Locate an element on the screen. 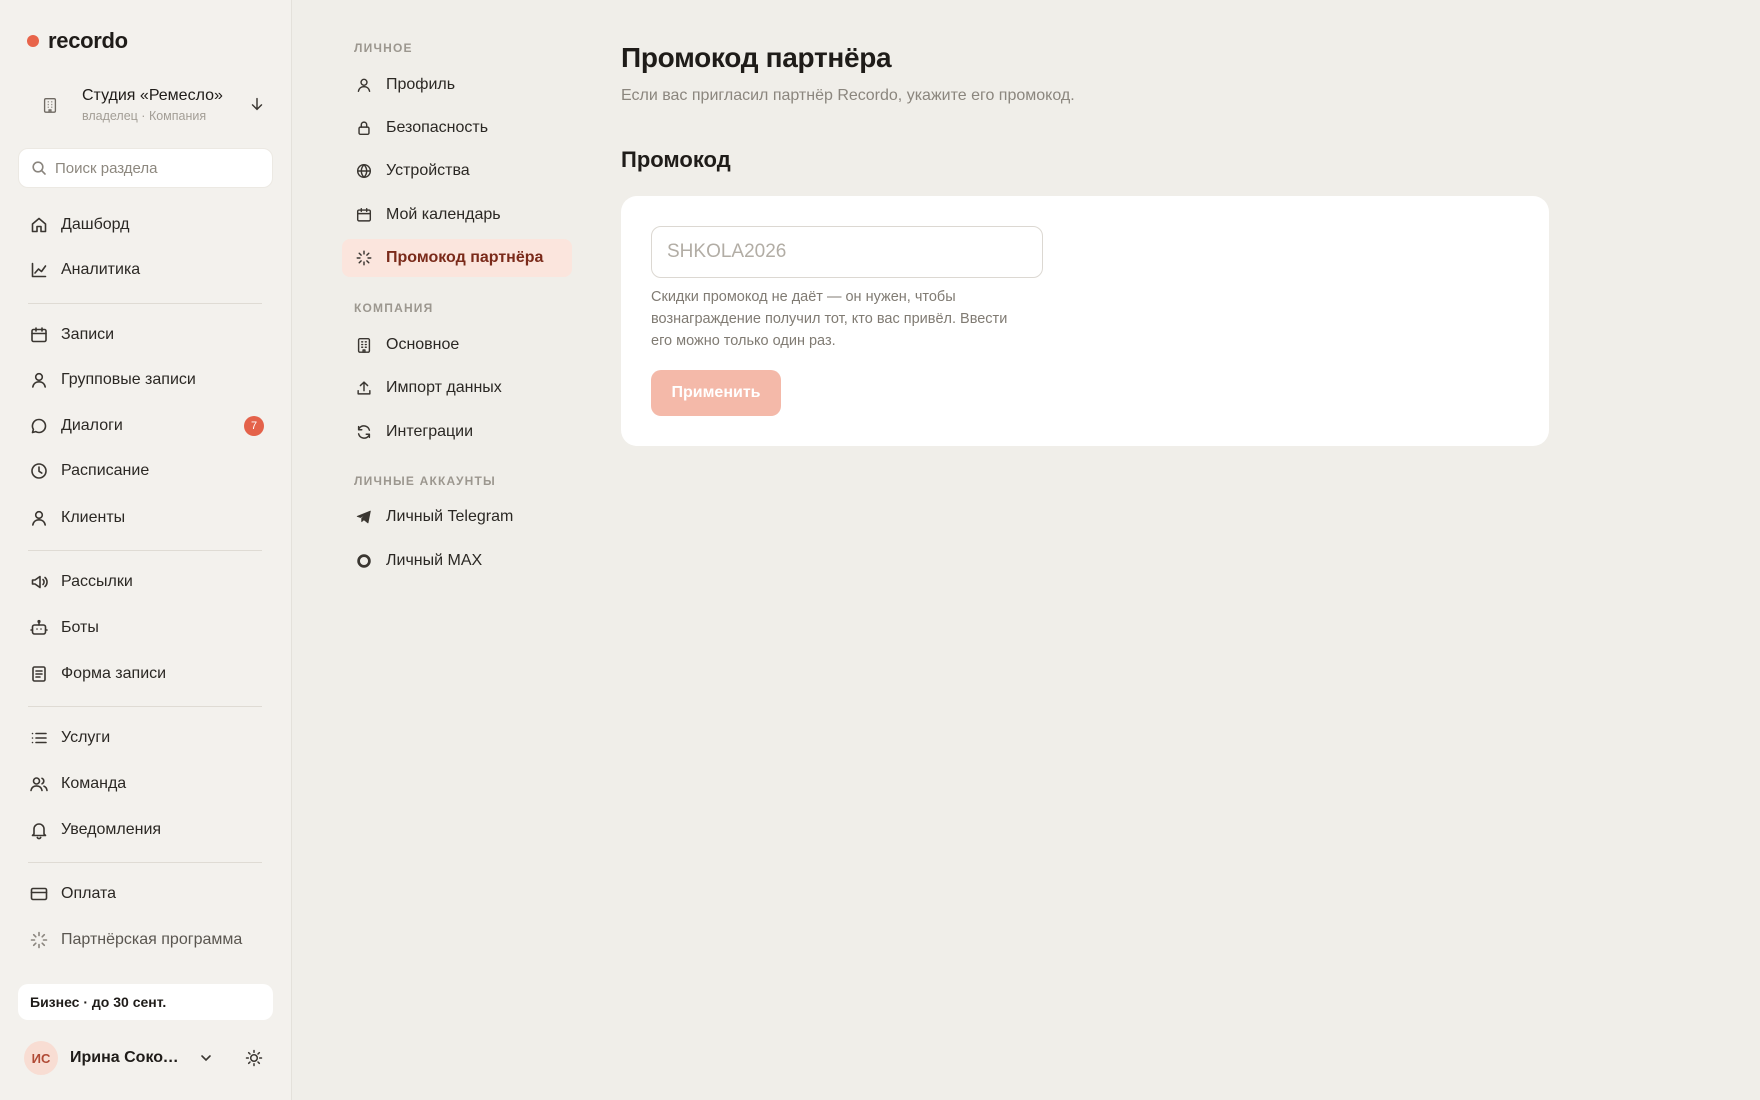  sidebar-item-bots: Боты is located at coordinates (146, 628).